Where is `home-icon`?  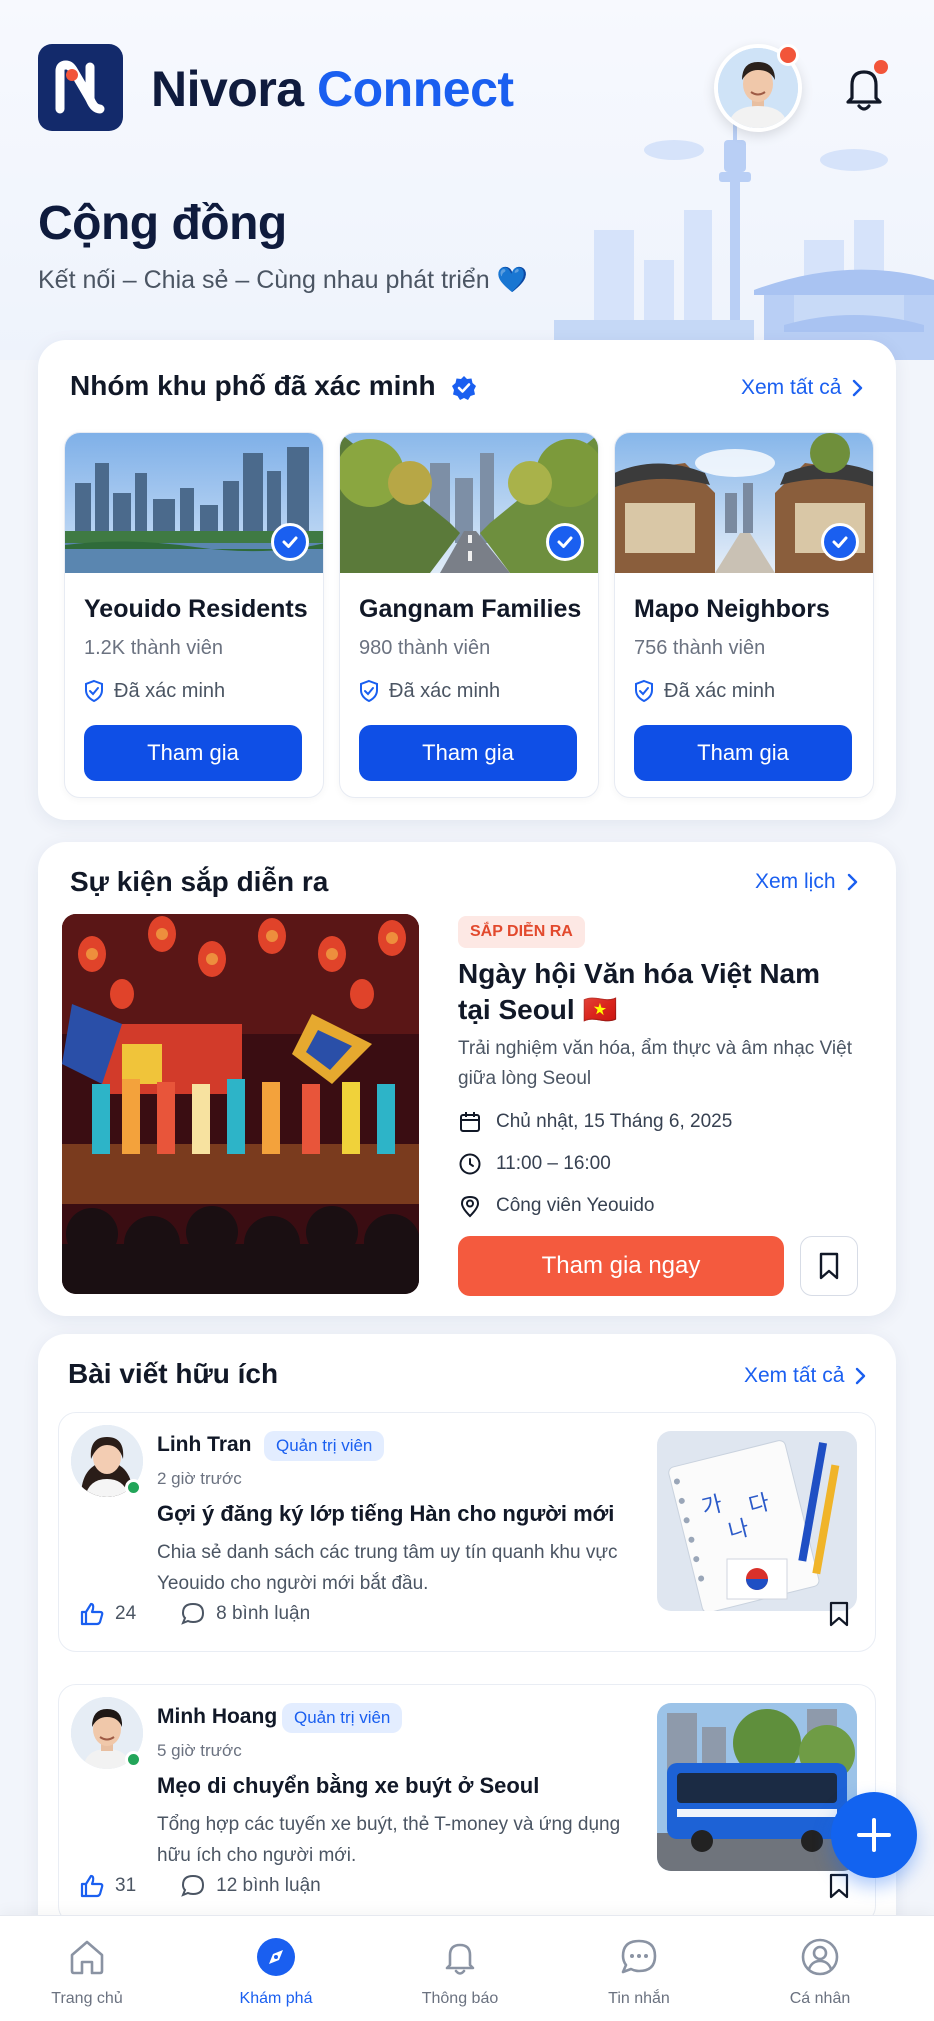
home-icon is located at coordinates (87, 1957).